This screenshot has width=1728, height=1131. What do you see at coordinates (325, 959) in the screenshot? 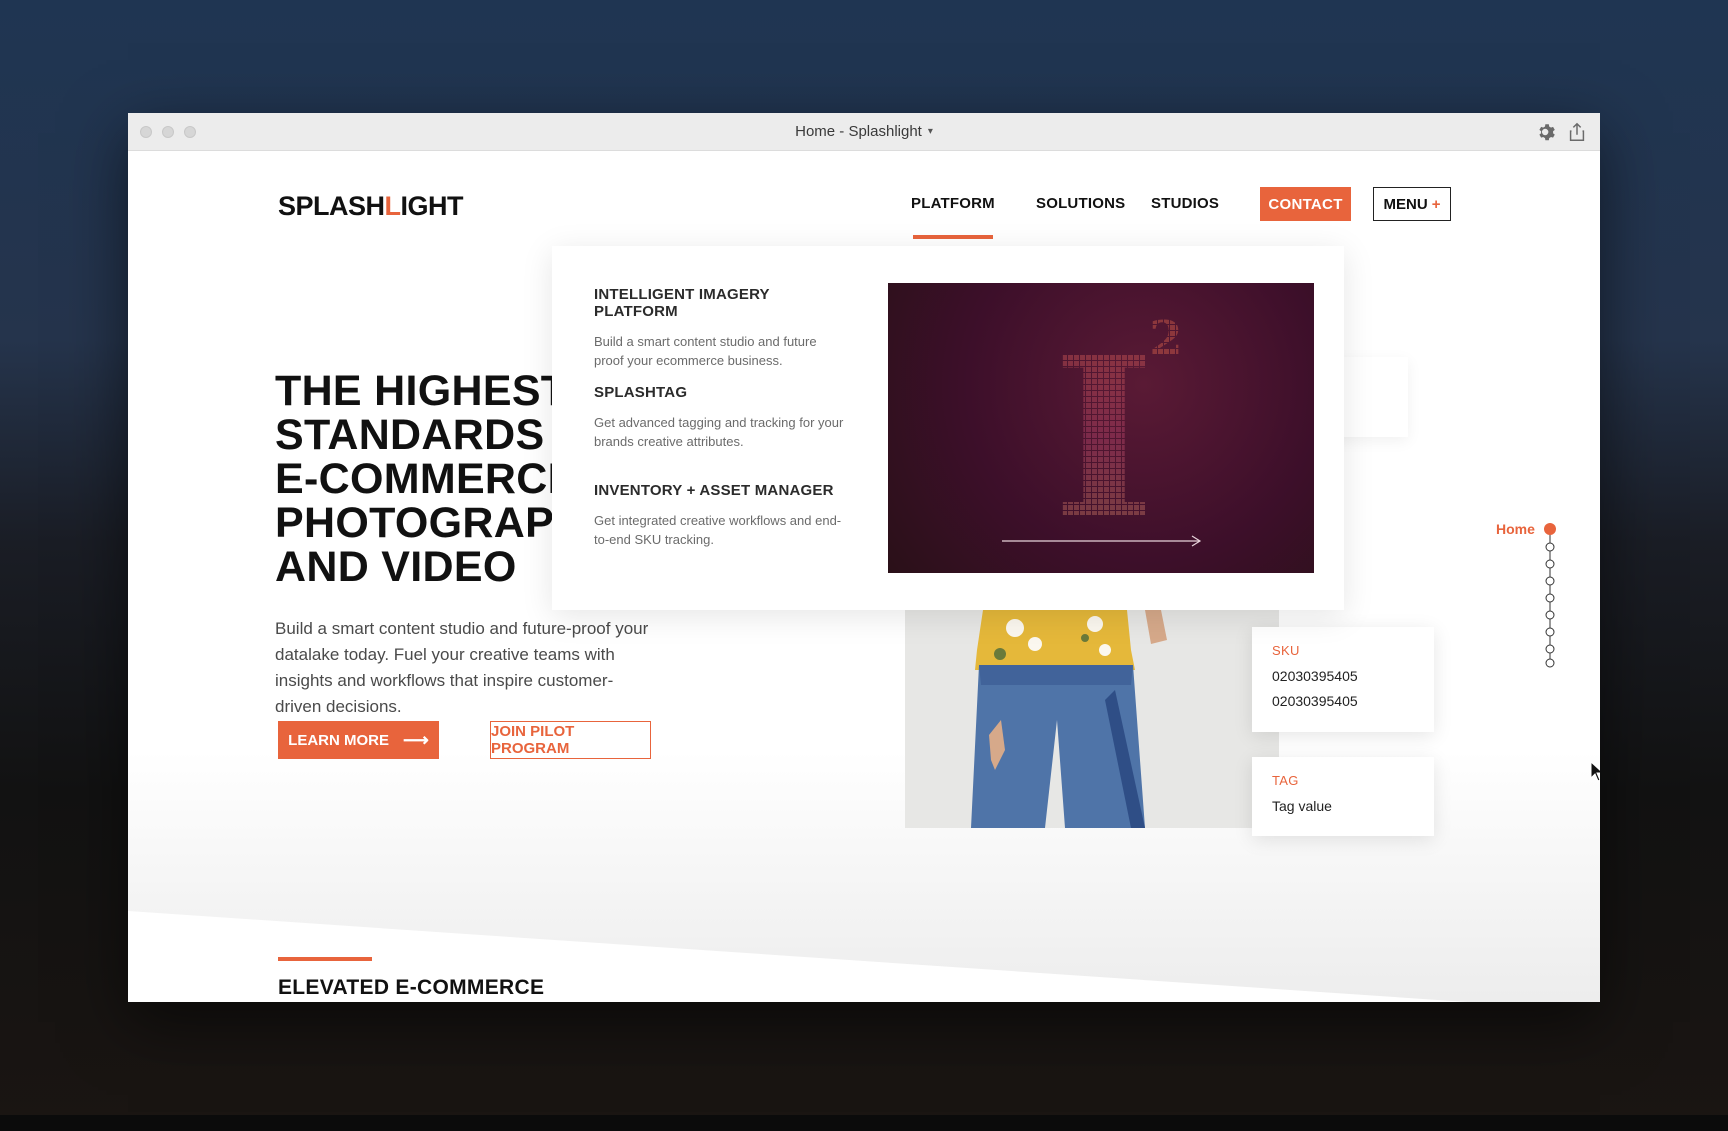
I see `section-accent-rule` at bounding box center [325, 959].